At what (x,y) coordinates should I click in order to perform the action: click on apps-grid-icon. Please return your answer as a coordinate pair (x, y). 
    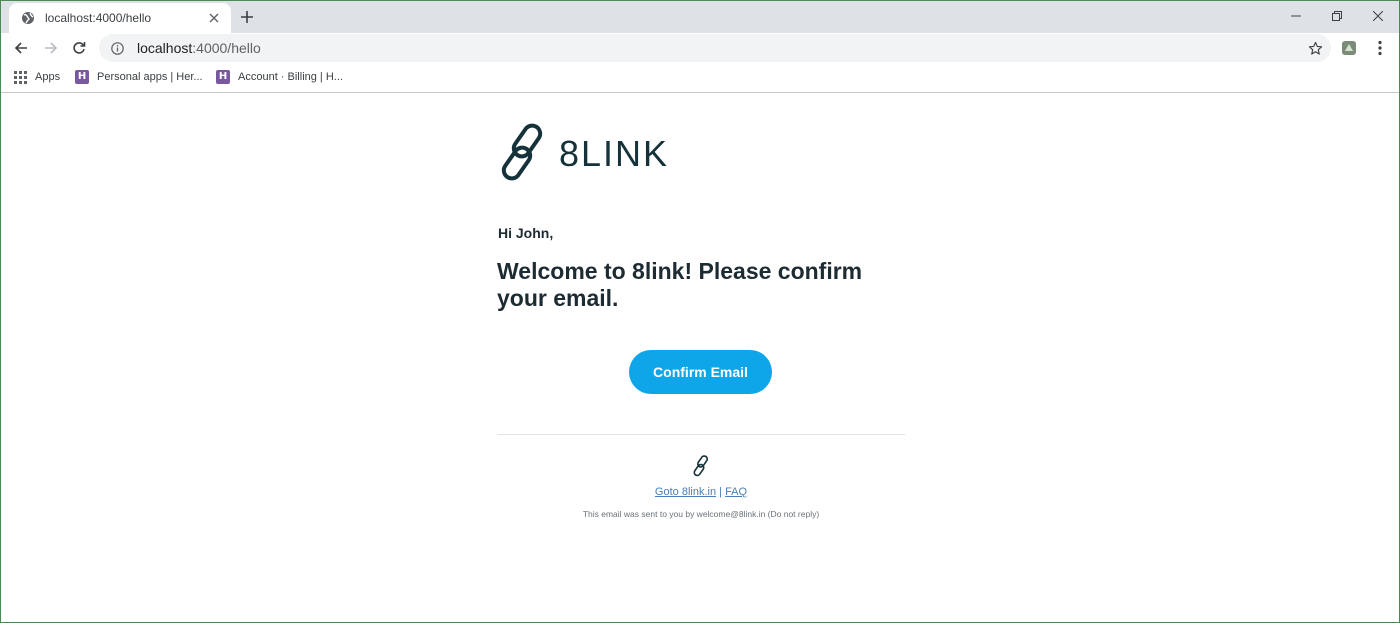
    Looking at the image, I should click on (20, 77).